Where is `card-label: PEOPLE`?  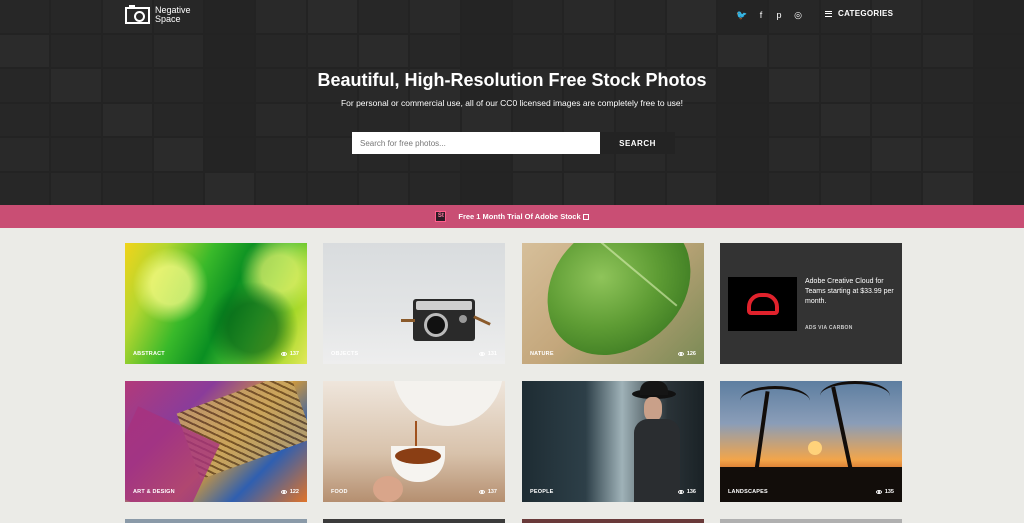 card-label: PEOPLE is located at coordinates (542, 492).